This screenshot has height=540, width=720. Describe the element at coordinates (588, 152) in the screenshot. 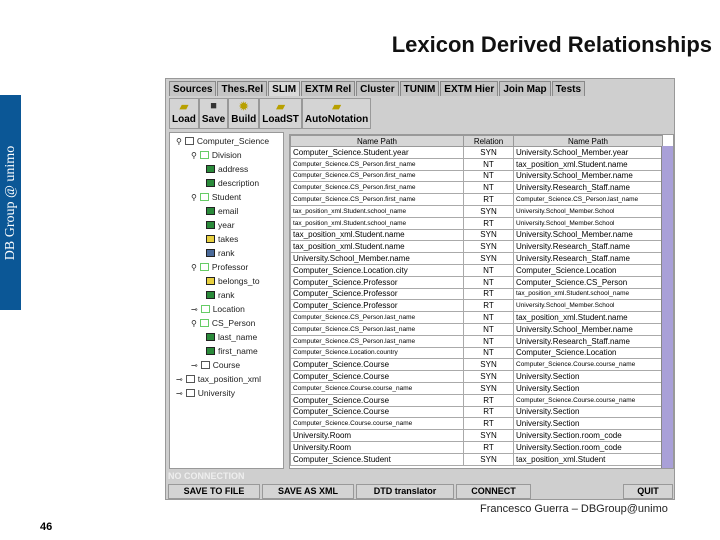

I see `target-path-cell: University.School_Member.year` at that location.